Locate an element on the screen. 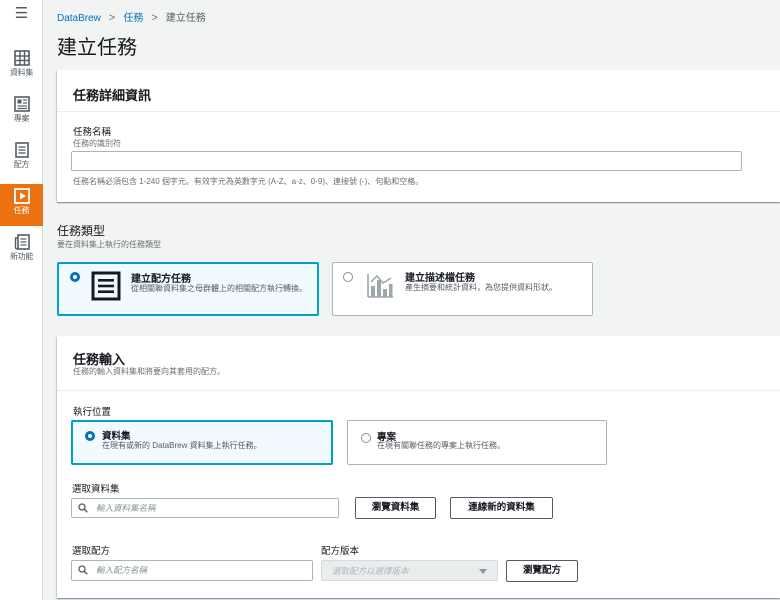 The width and height of the screenshot is (780, 600). run-on-dataset-option: 資料集 在現有或新的 DataBrew 資料集上執行任務。 is located at coordinates (202, 442).